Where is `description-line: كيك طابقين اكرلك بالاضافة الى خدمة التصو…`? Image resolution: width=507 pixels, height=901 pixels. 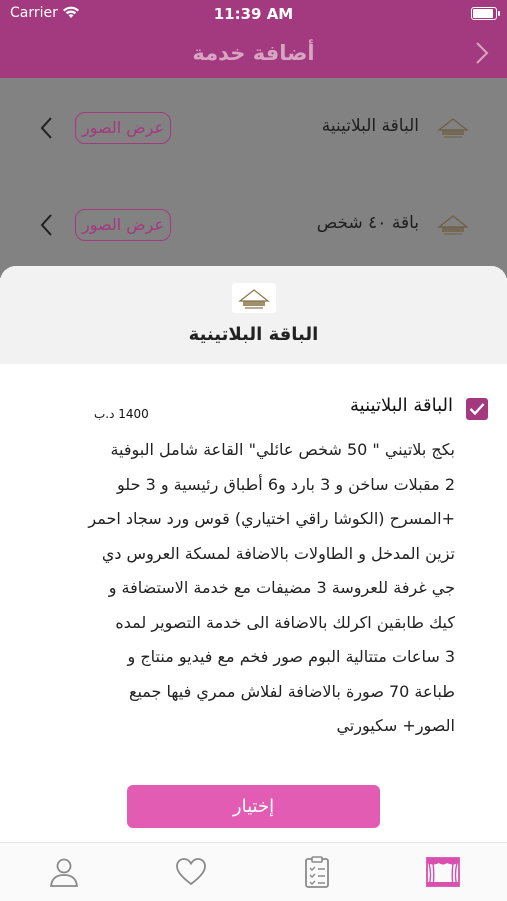
description-line: كيك طابقين اكرلك بالاضافة الى خدمة التصو… is located at coordinates (285, 622).